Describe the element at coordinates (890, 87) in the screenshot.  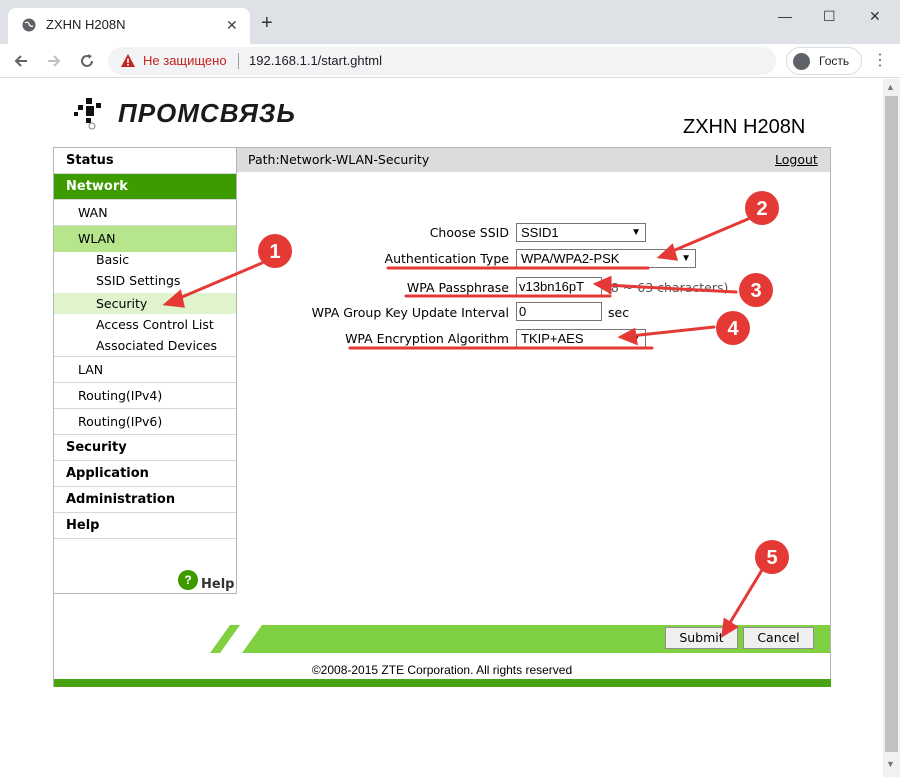
I see `scroll-up-icon: ▲` at that location.